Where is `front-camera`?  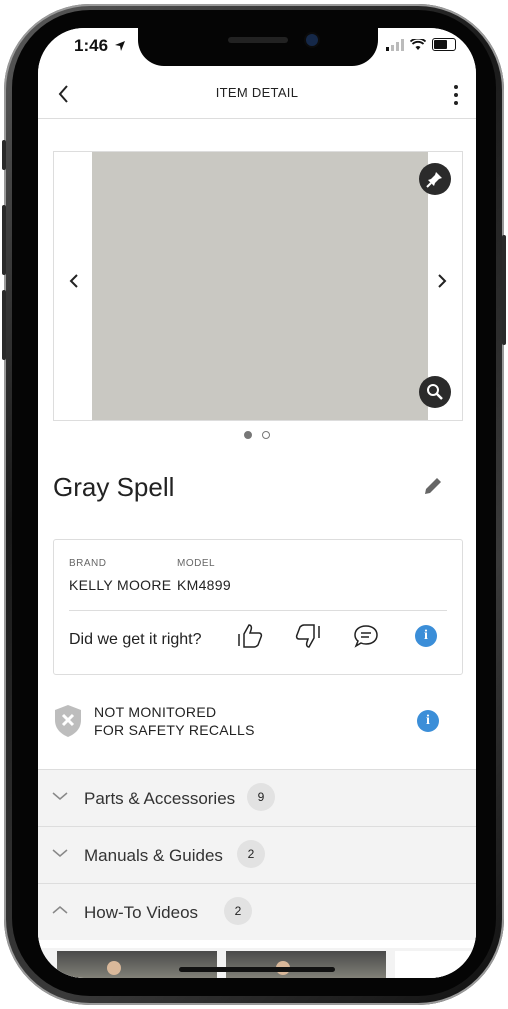 front-camera is located at coordinates (312, 40).